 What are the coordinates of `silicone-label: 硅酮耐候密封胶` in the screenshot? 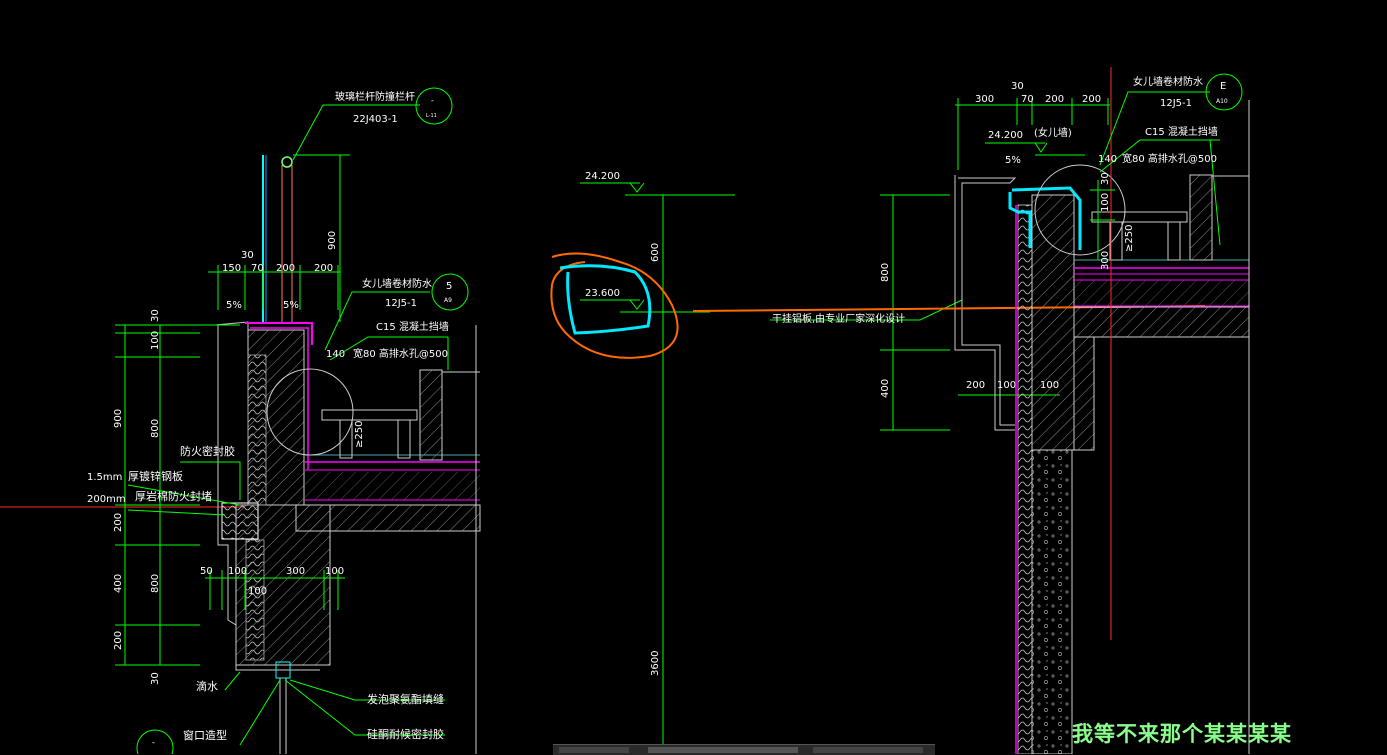 It's located at (405, 734).